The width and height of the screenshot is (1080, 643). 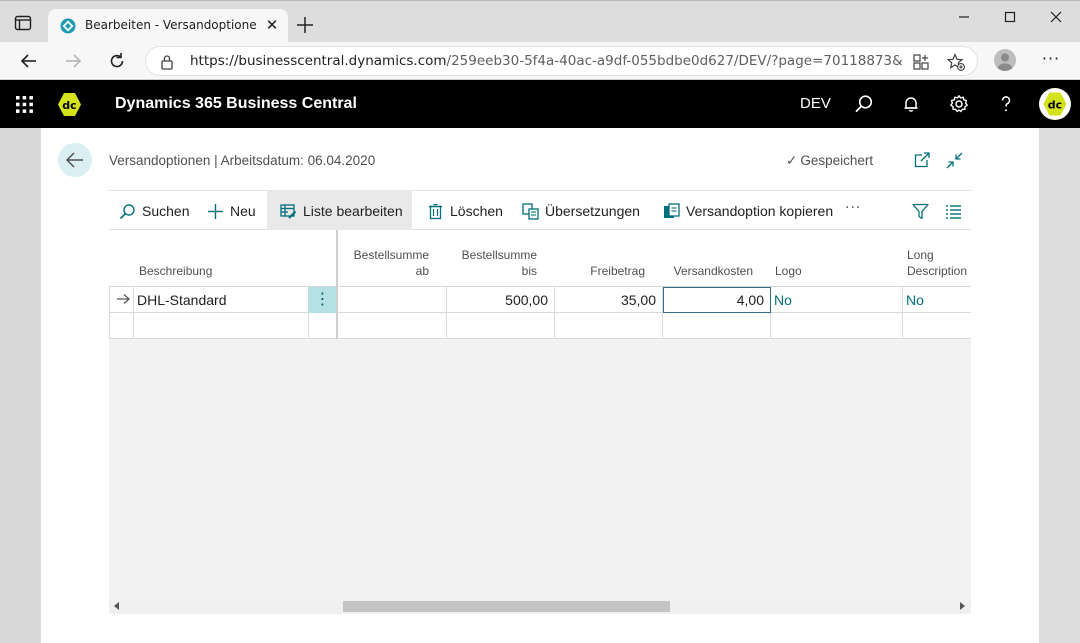 What do you see at coordinates (499, 255) in the screenshot?
I see `column-header-order-to-line1: Bestellsumme` at bounding box center [499, 255].